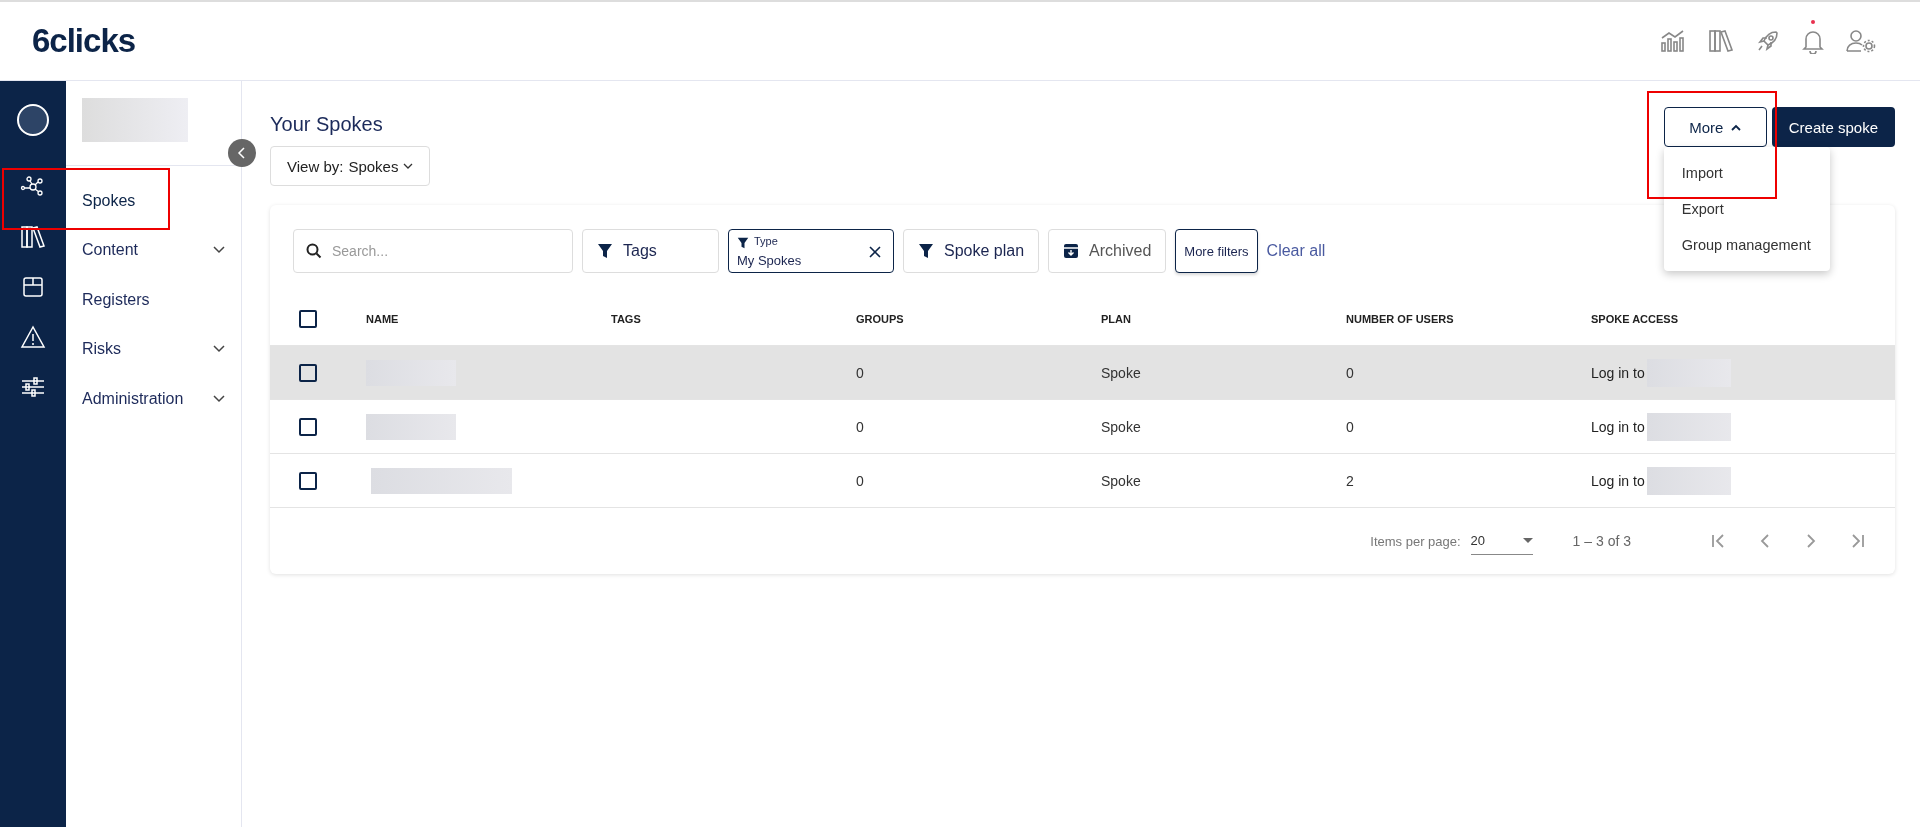 Image resolution: width=1920 pixels, height=827 pixels. Describe the element at coordinates (1116, 319) in the screenshot. I see `column-header: PLAN` at that location.